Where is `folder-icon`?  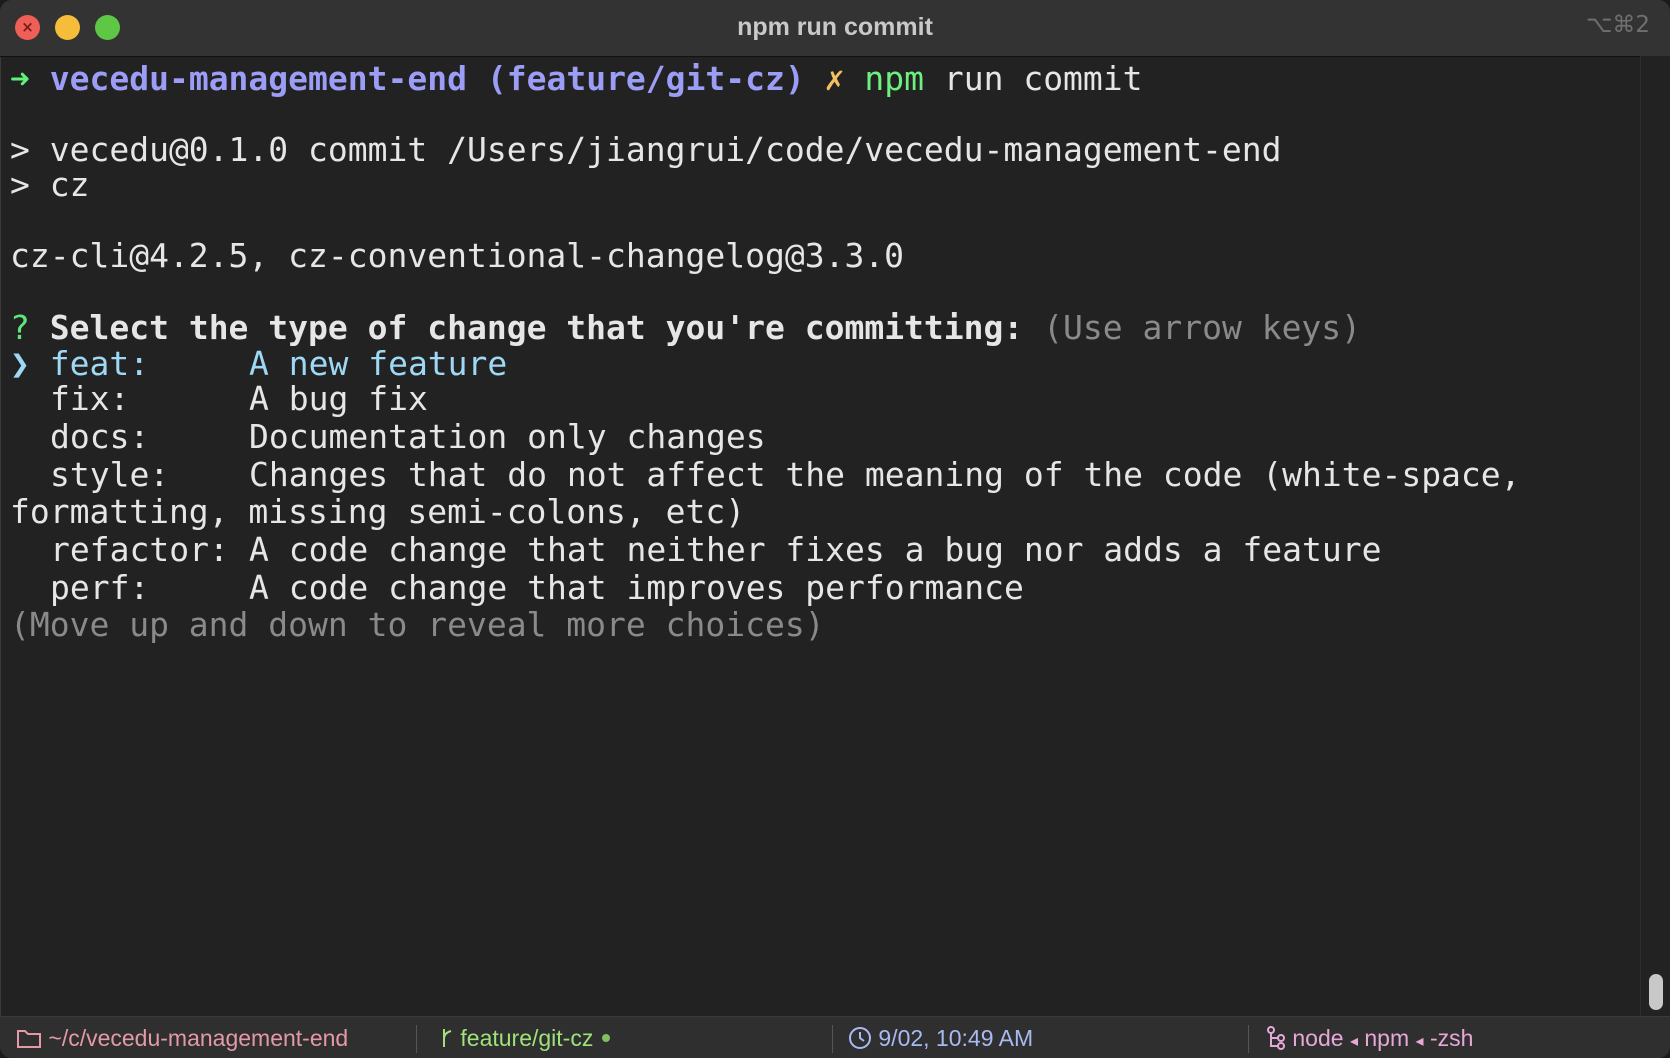
folder-icon is located at coordinates (29, 1038).